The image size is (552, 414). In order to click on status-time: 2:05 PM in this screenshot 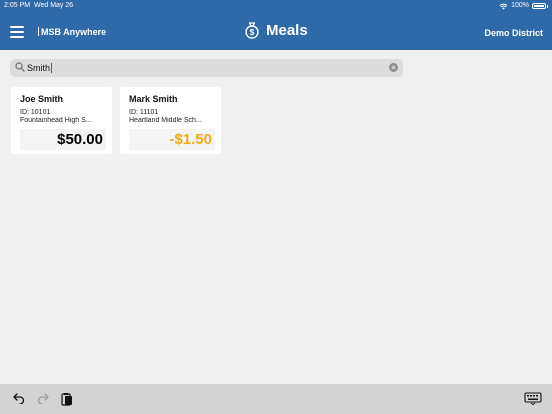, I will do `click(17, 5)`.